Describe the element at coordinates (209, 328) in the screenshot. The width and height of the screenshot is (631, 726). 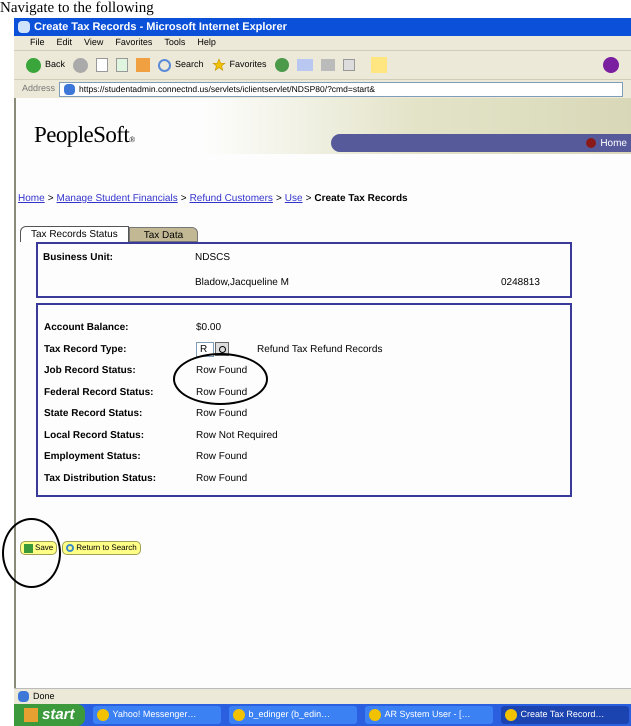
I see `field-value: $0.00` at that location.